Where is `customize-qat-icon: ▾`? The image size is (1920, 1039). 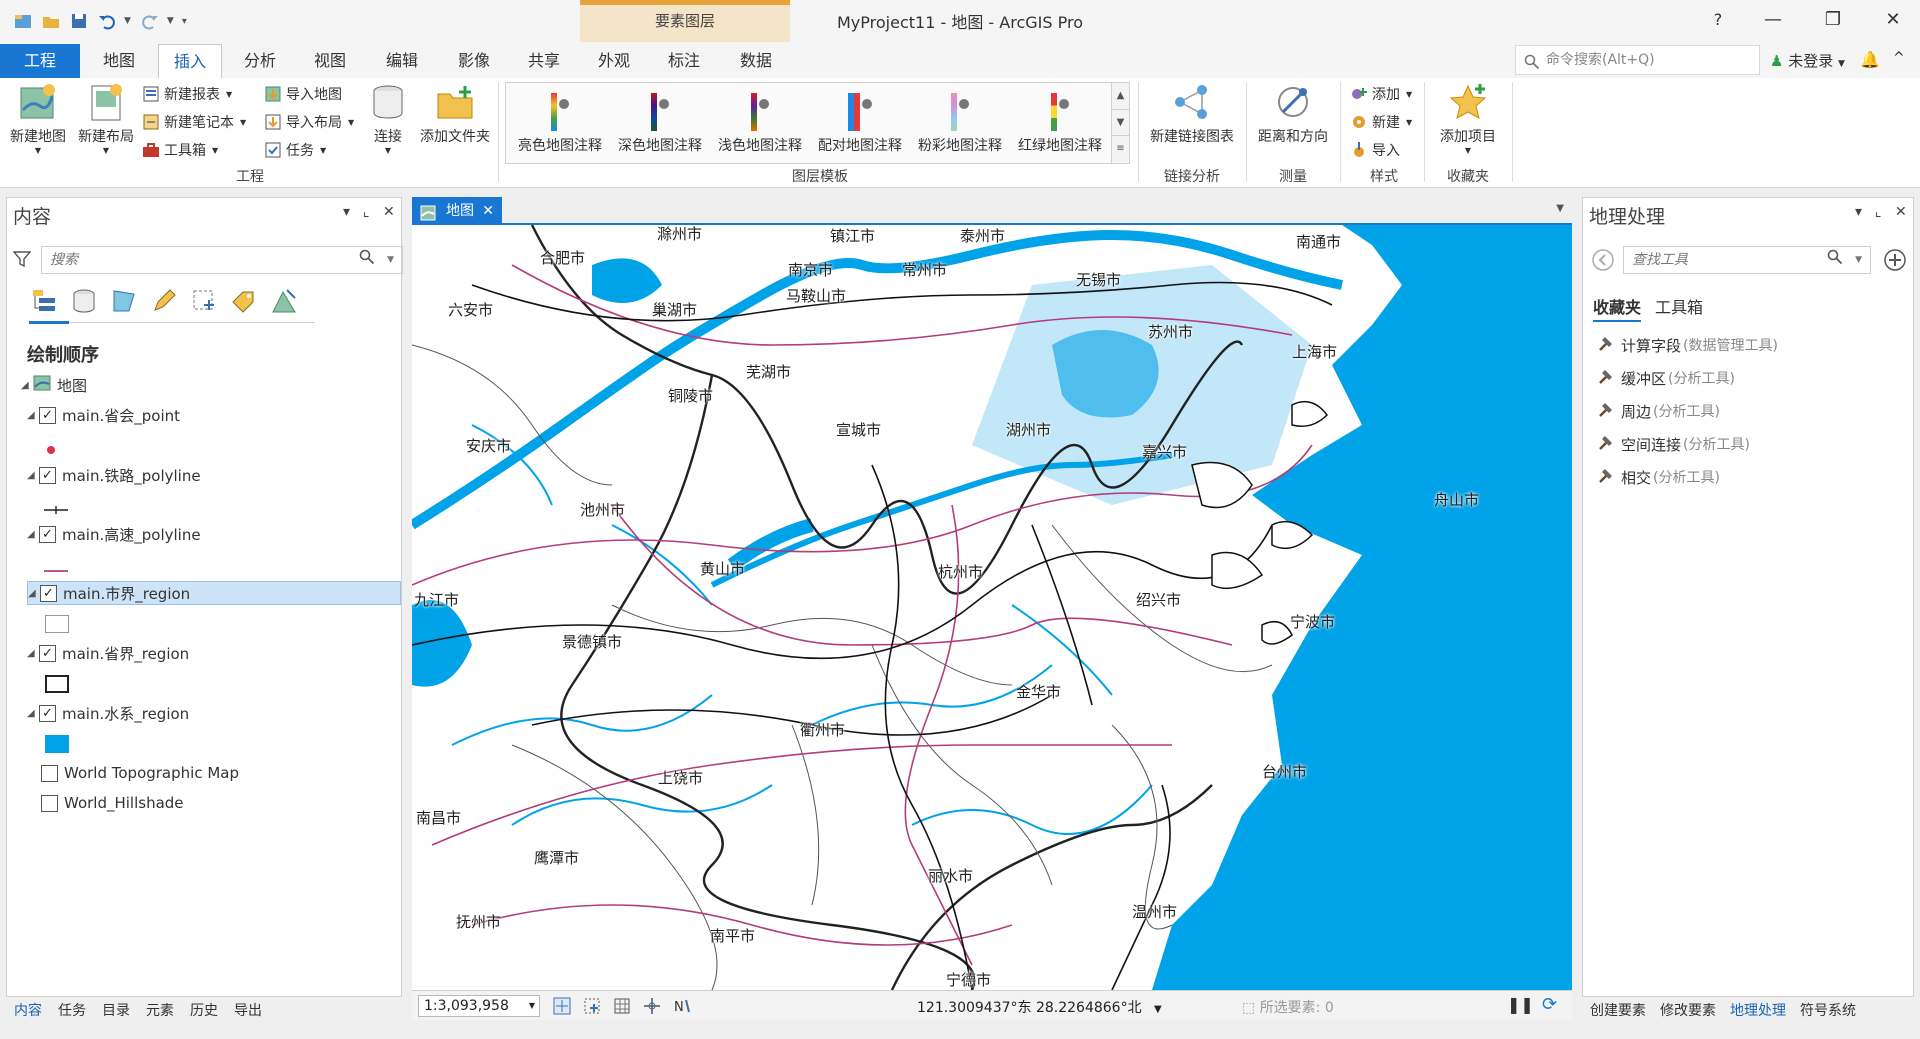 customize-qat-icon: ▾ is located at coordinates (184, 21).